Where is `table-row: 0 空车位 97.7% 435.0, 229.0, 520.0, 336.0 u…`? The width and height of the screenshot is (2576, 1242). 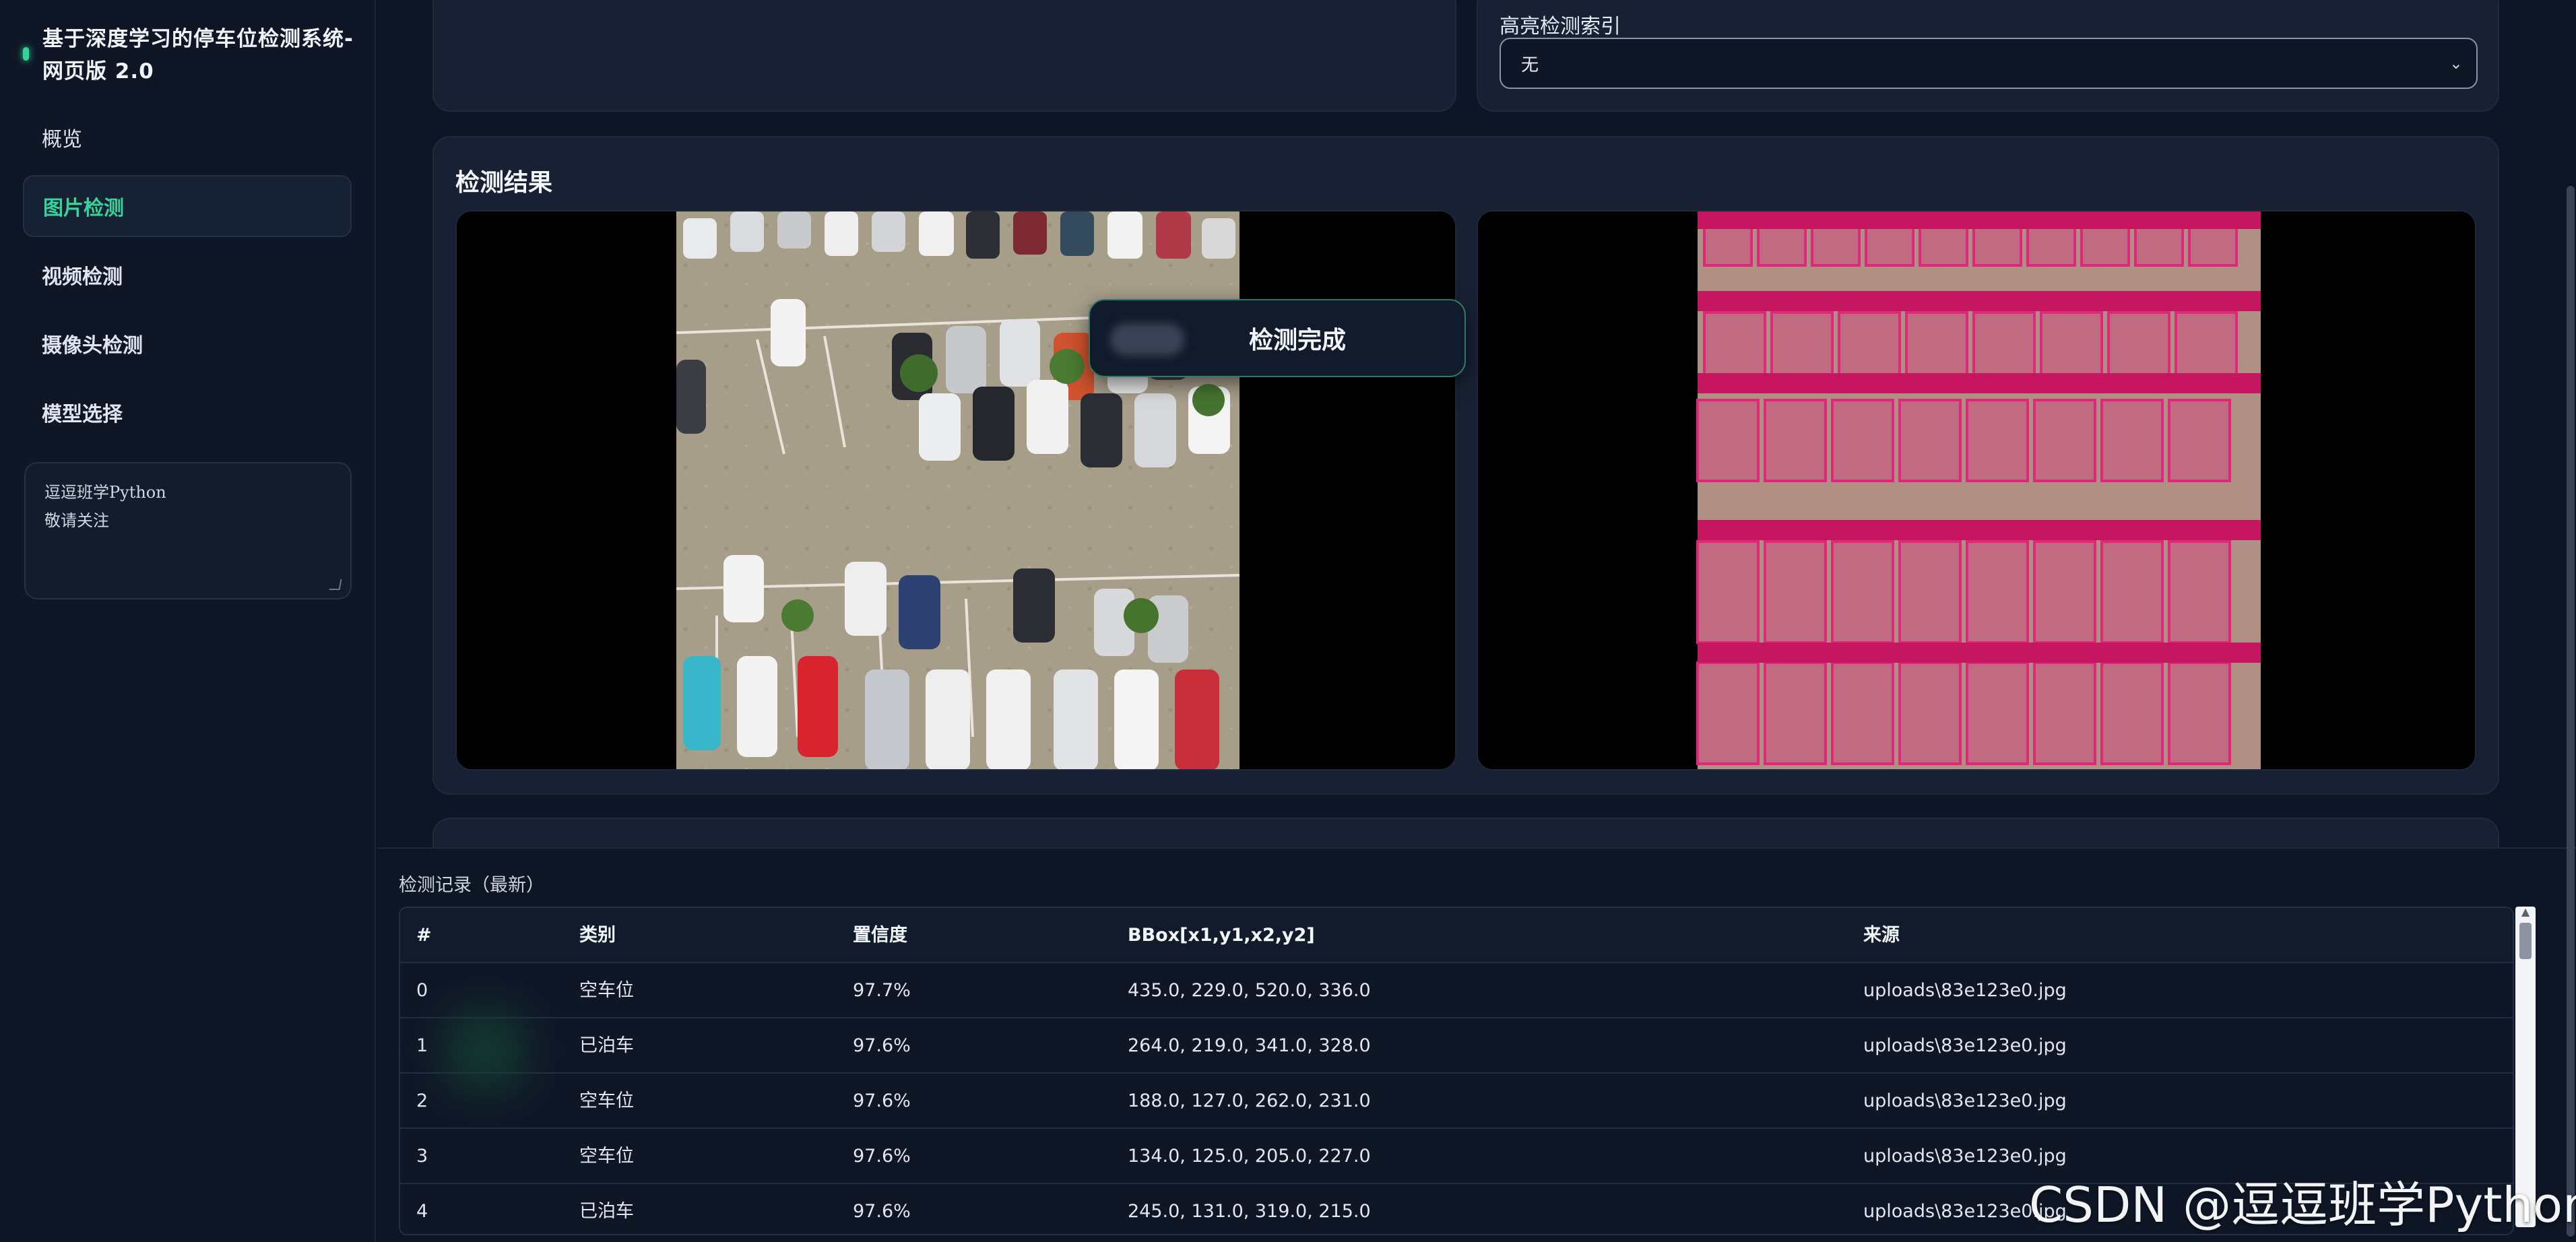
table-row: 0 空车位 97.7% 435.0, 229.0, 520.0, 336.0 u… is located at coordinates (1456, 991).